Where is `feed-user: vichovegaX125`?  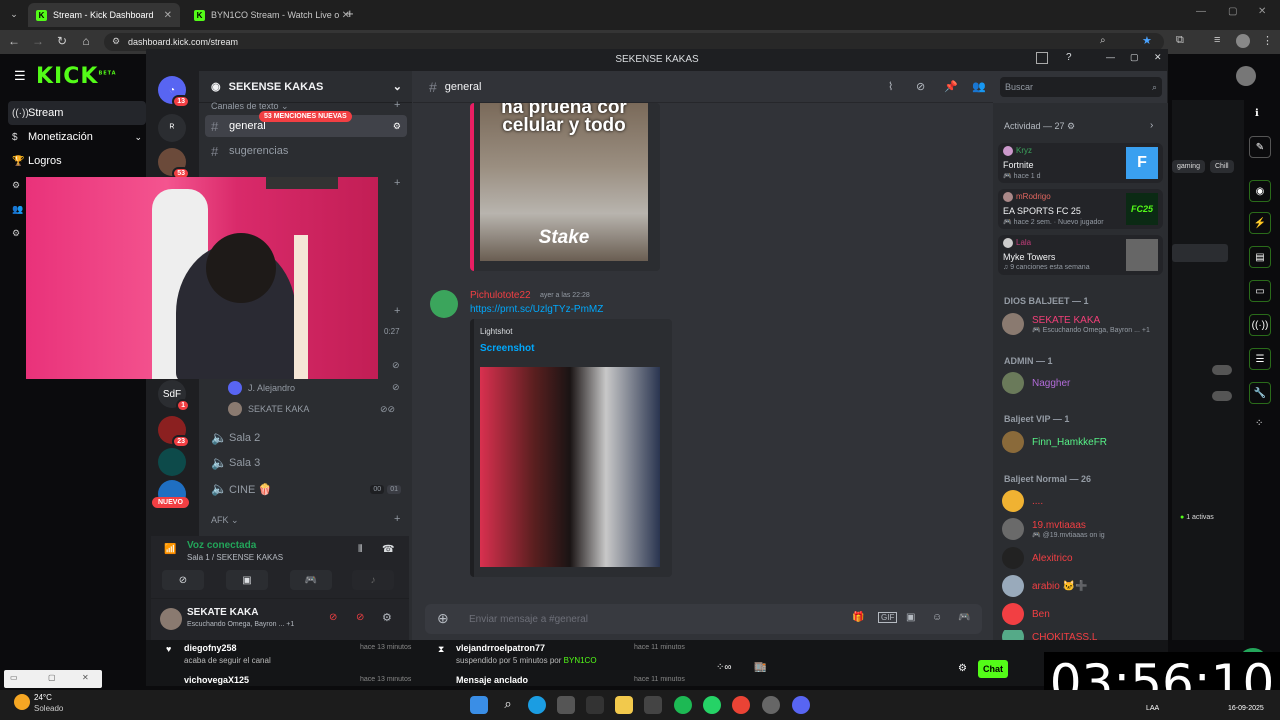 feed-user: vichovegaX125 is located at coordinates (216, 680).